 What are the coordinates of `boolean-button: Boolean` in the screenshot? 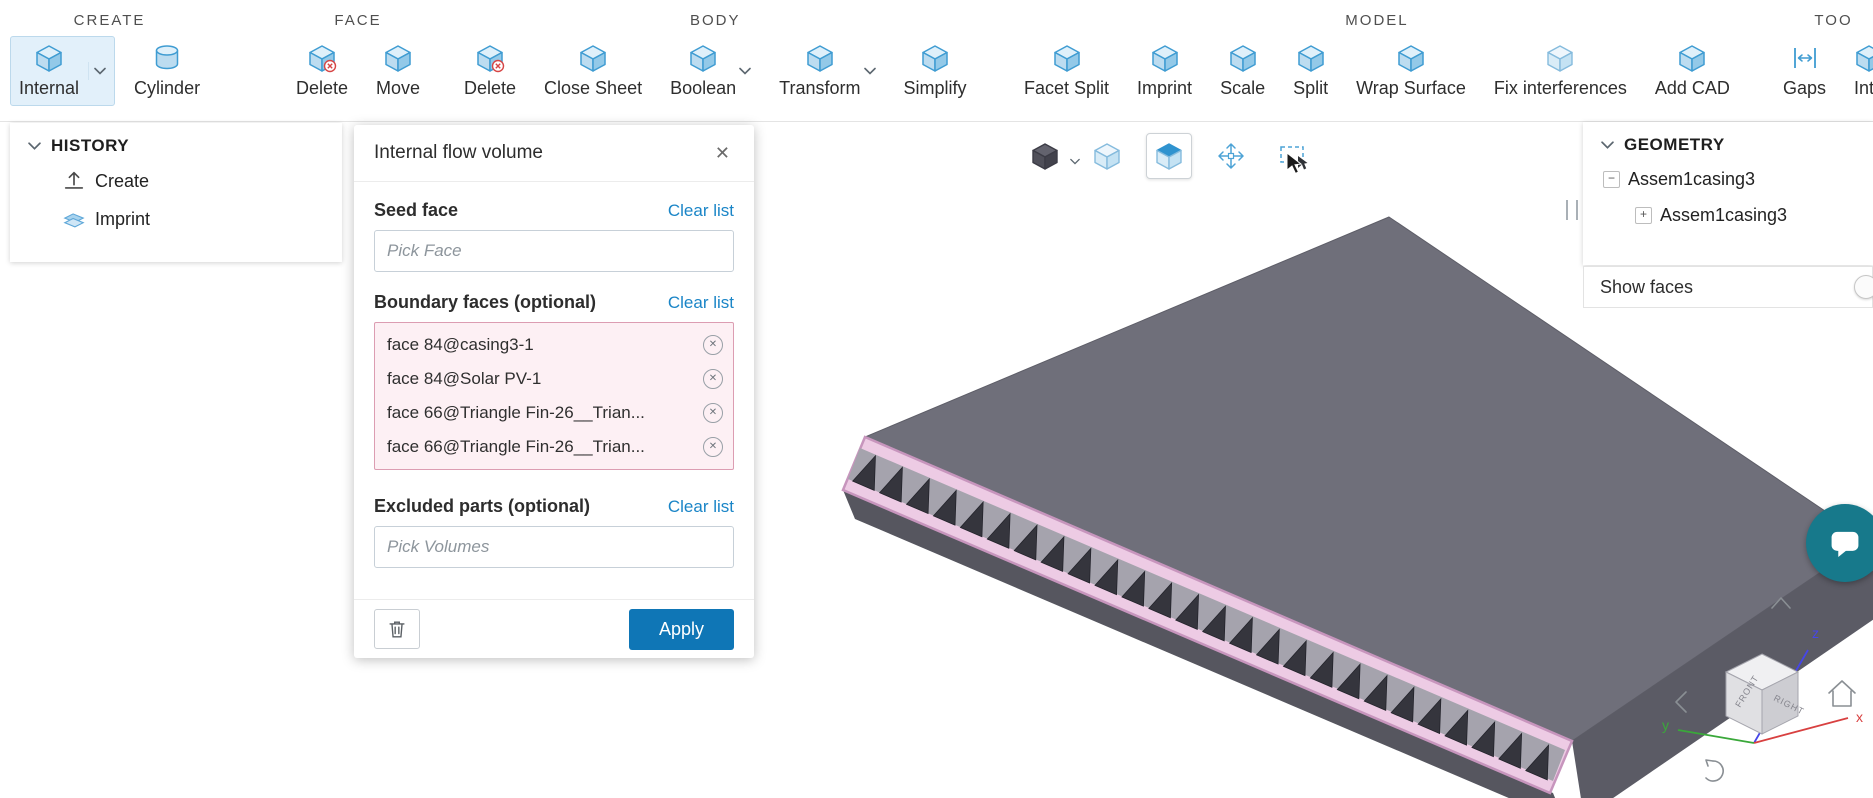 It's located at (710, 71).